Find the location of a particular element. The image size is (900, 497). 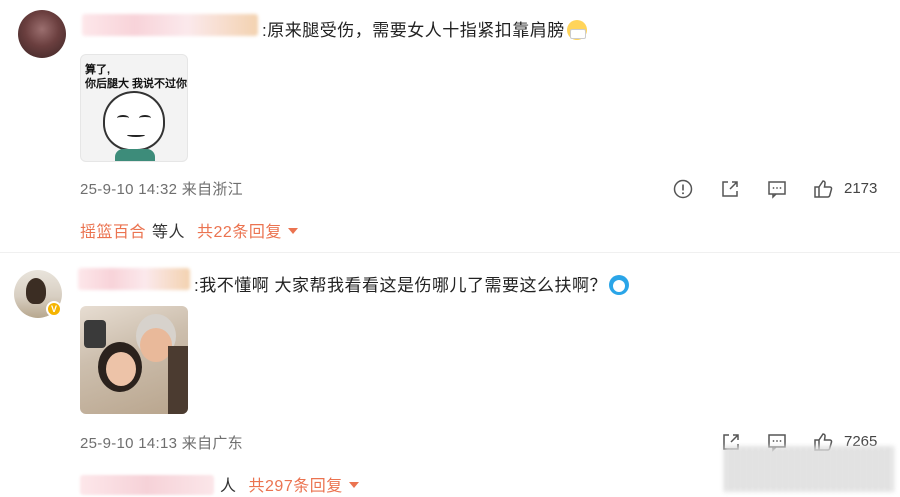

replies-link: 摇篮百合 等人 共22条回复 is located at coordinates (189, 230).